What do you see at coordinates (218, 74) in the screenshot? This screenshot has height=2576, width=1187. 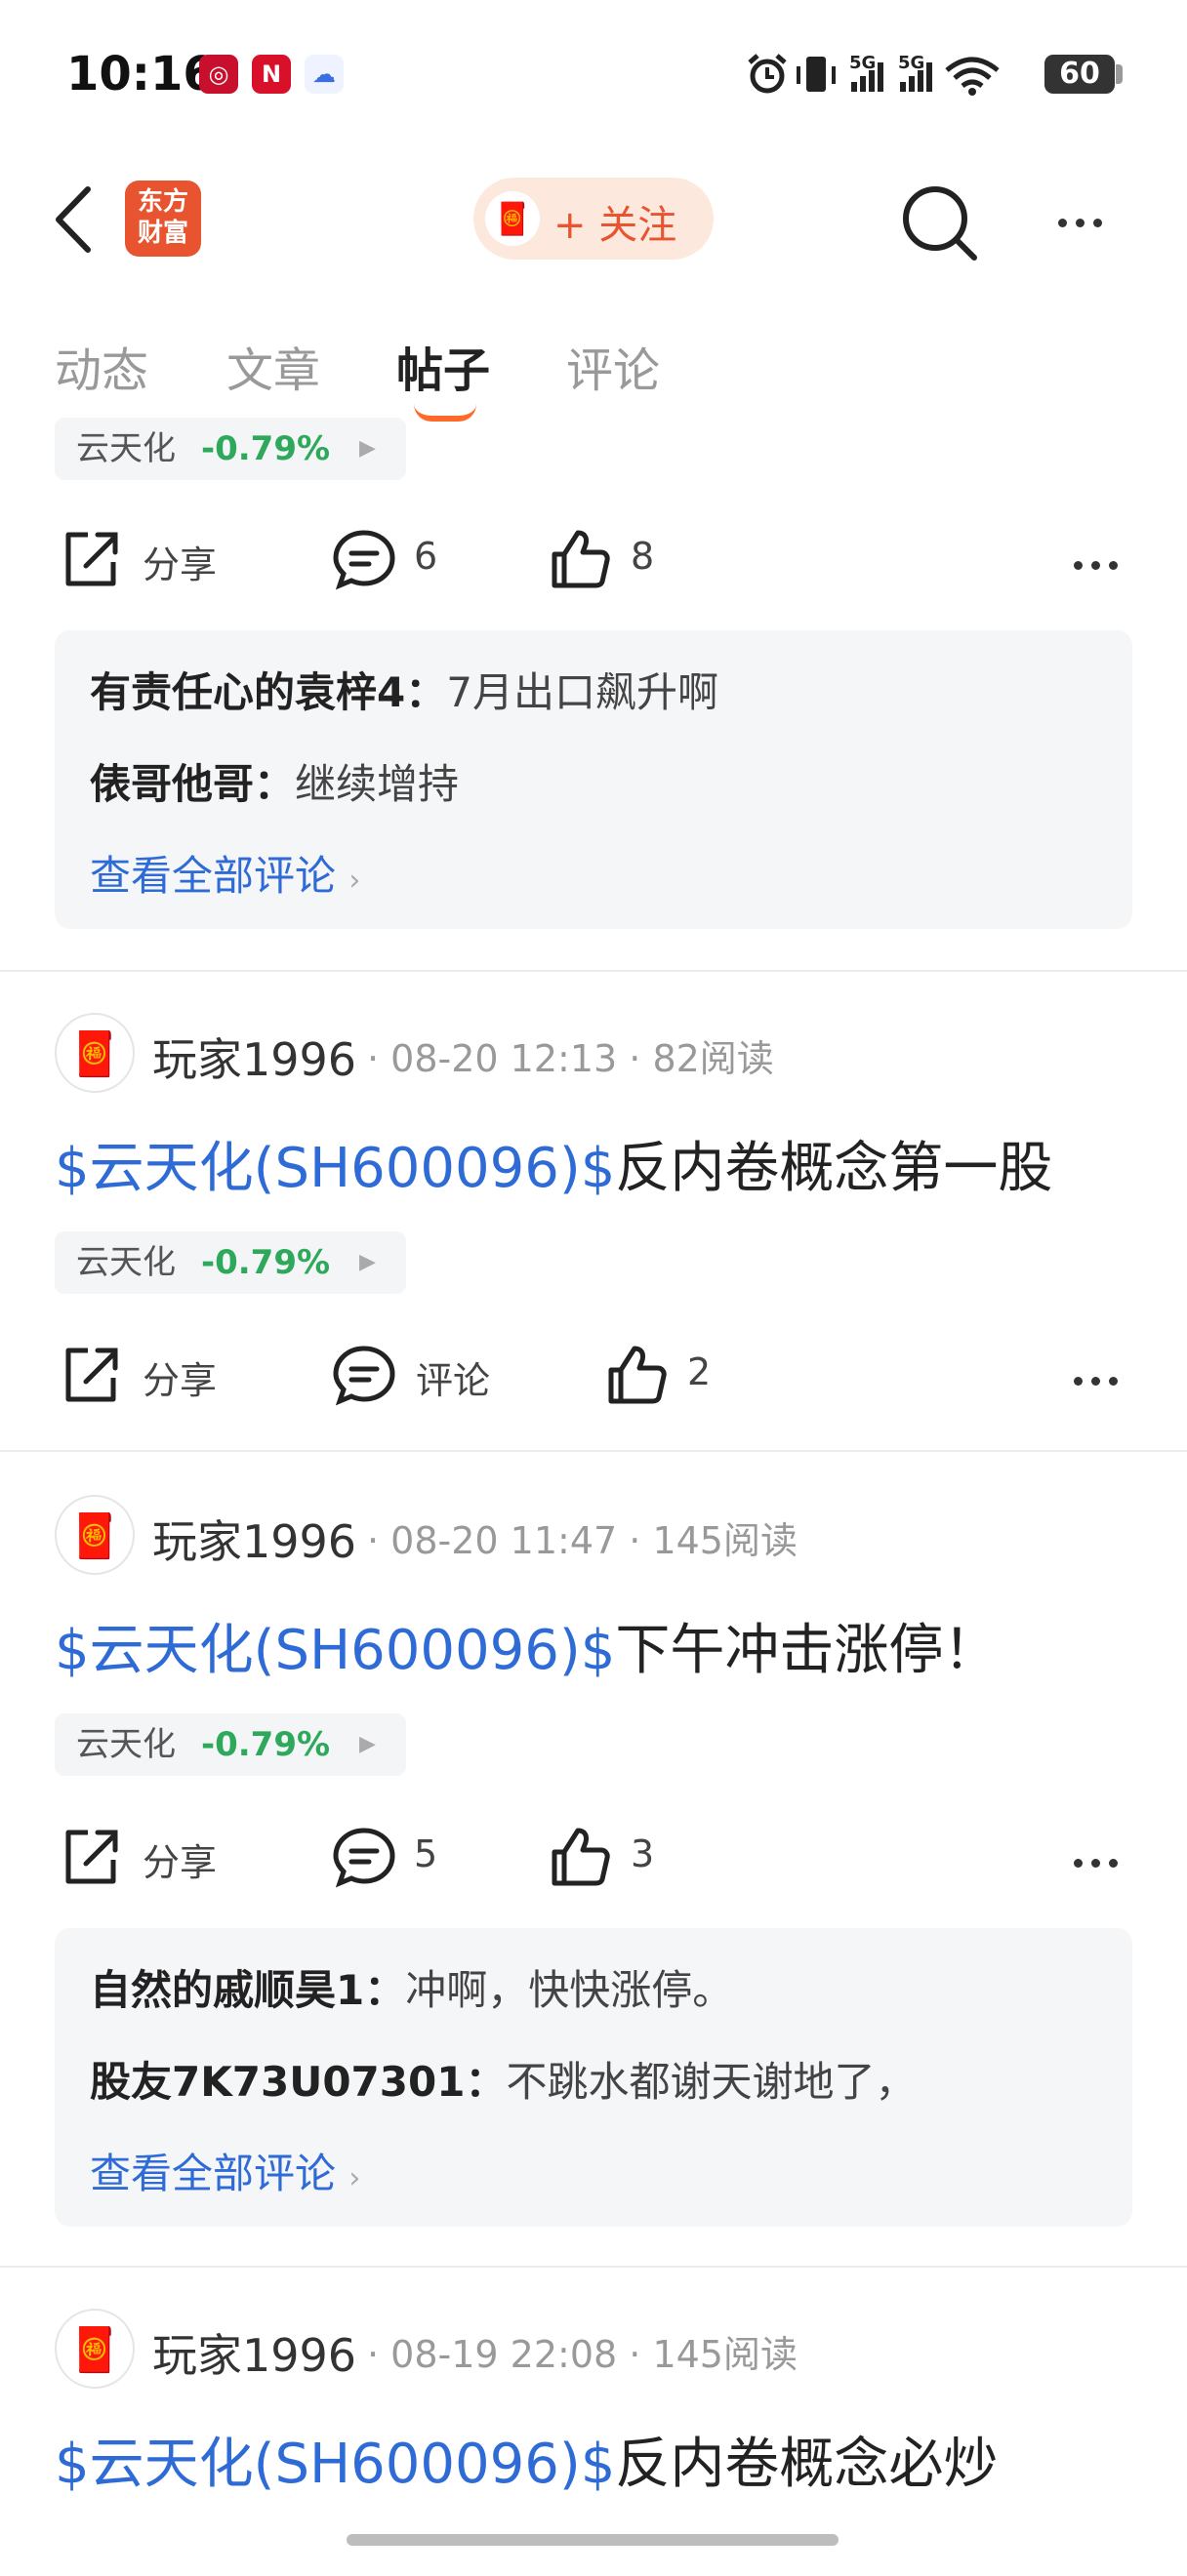 I see `bank-app-icon: ◎` at bounding box center [218, 74].